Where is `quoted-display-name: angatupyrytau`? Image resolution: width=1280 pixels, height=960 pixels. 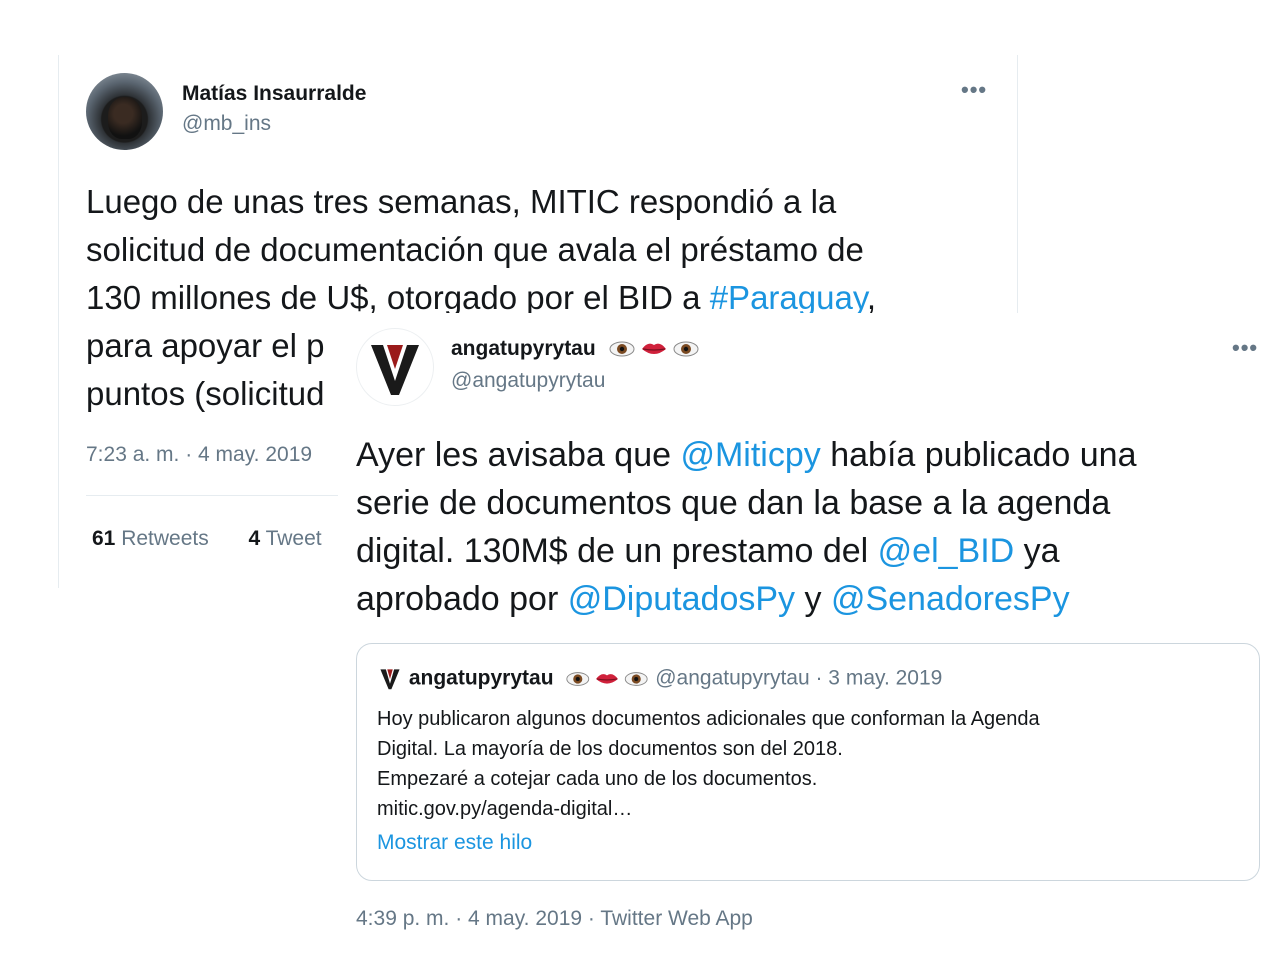
quoted-display-name: angatupyrytau is located at coordinates (481, 678).